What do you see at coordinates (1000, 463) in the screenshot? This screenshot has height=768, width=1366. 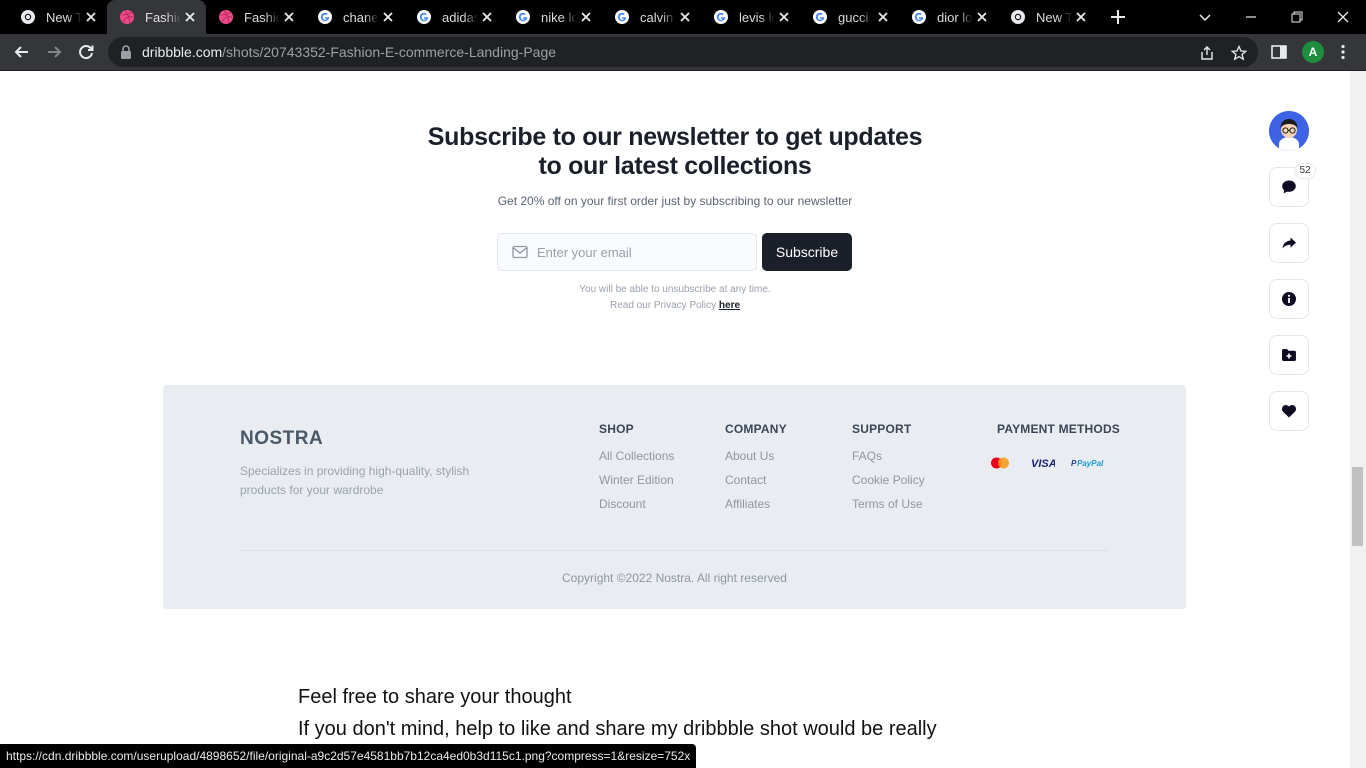 I see `mastercard-icon` at bounding box center [1000, 463].